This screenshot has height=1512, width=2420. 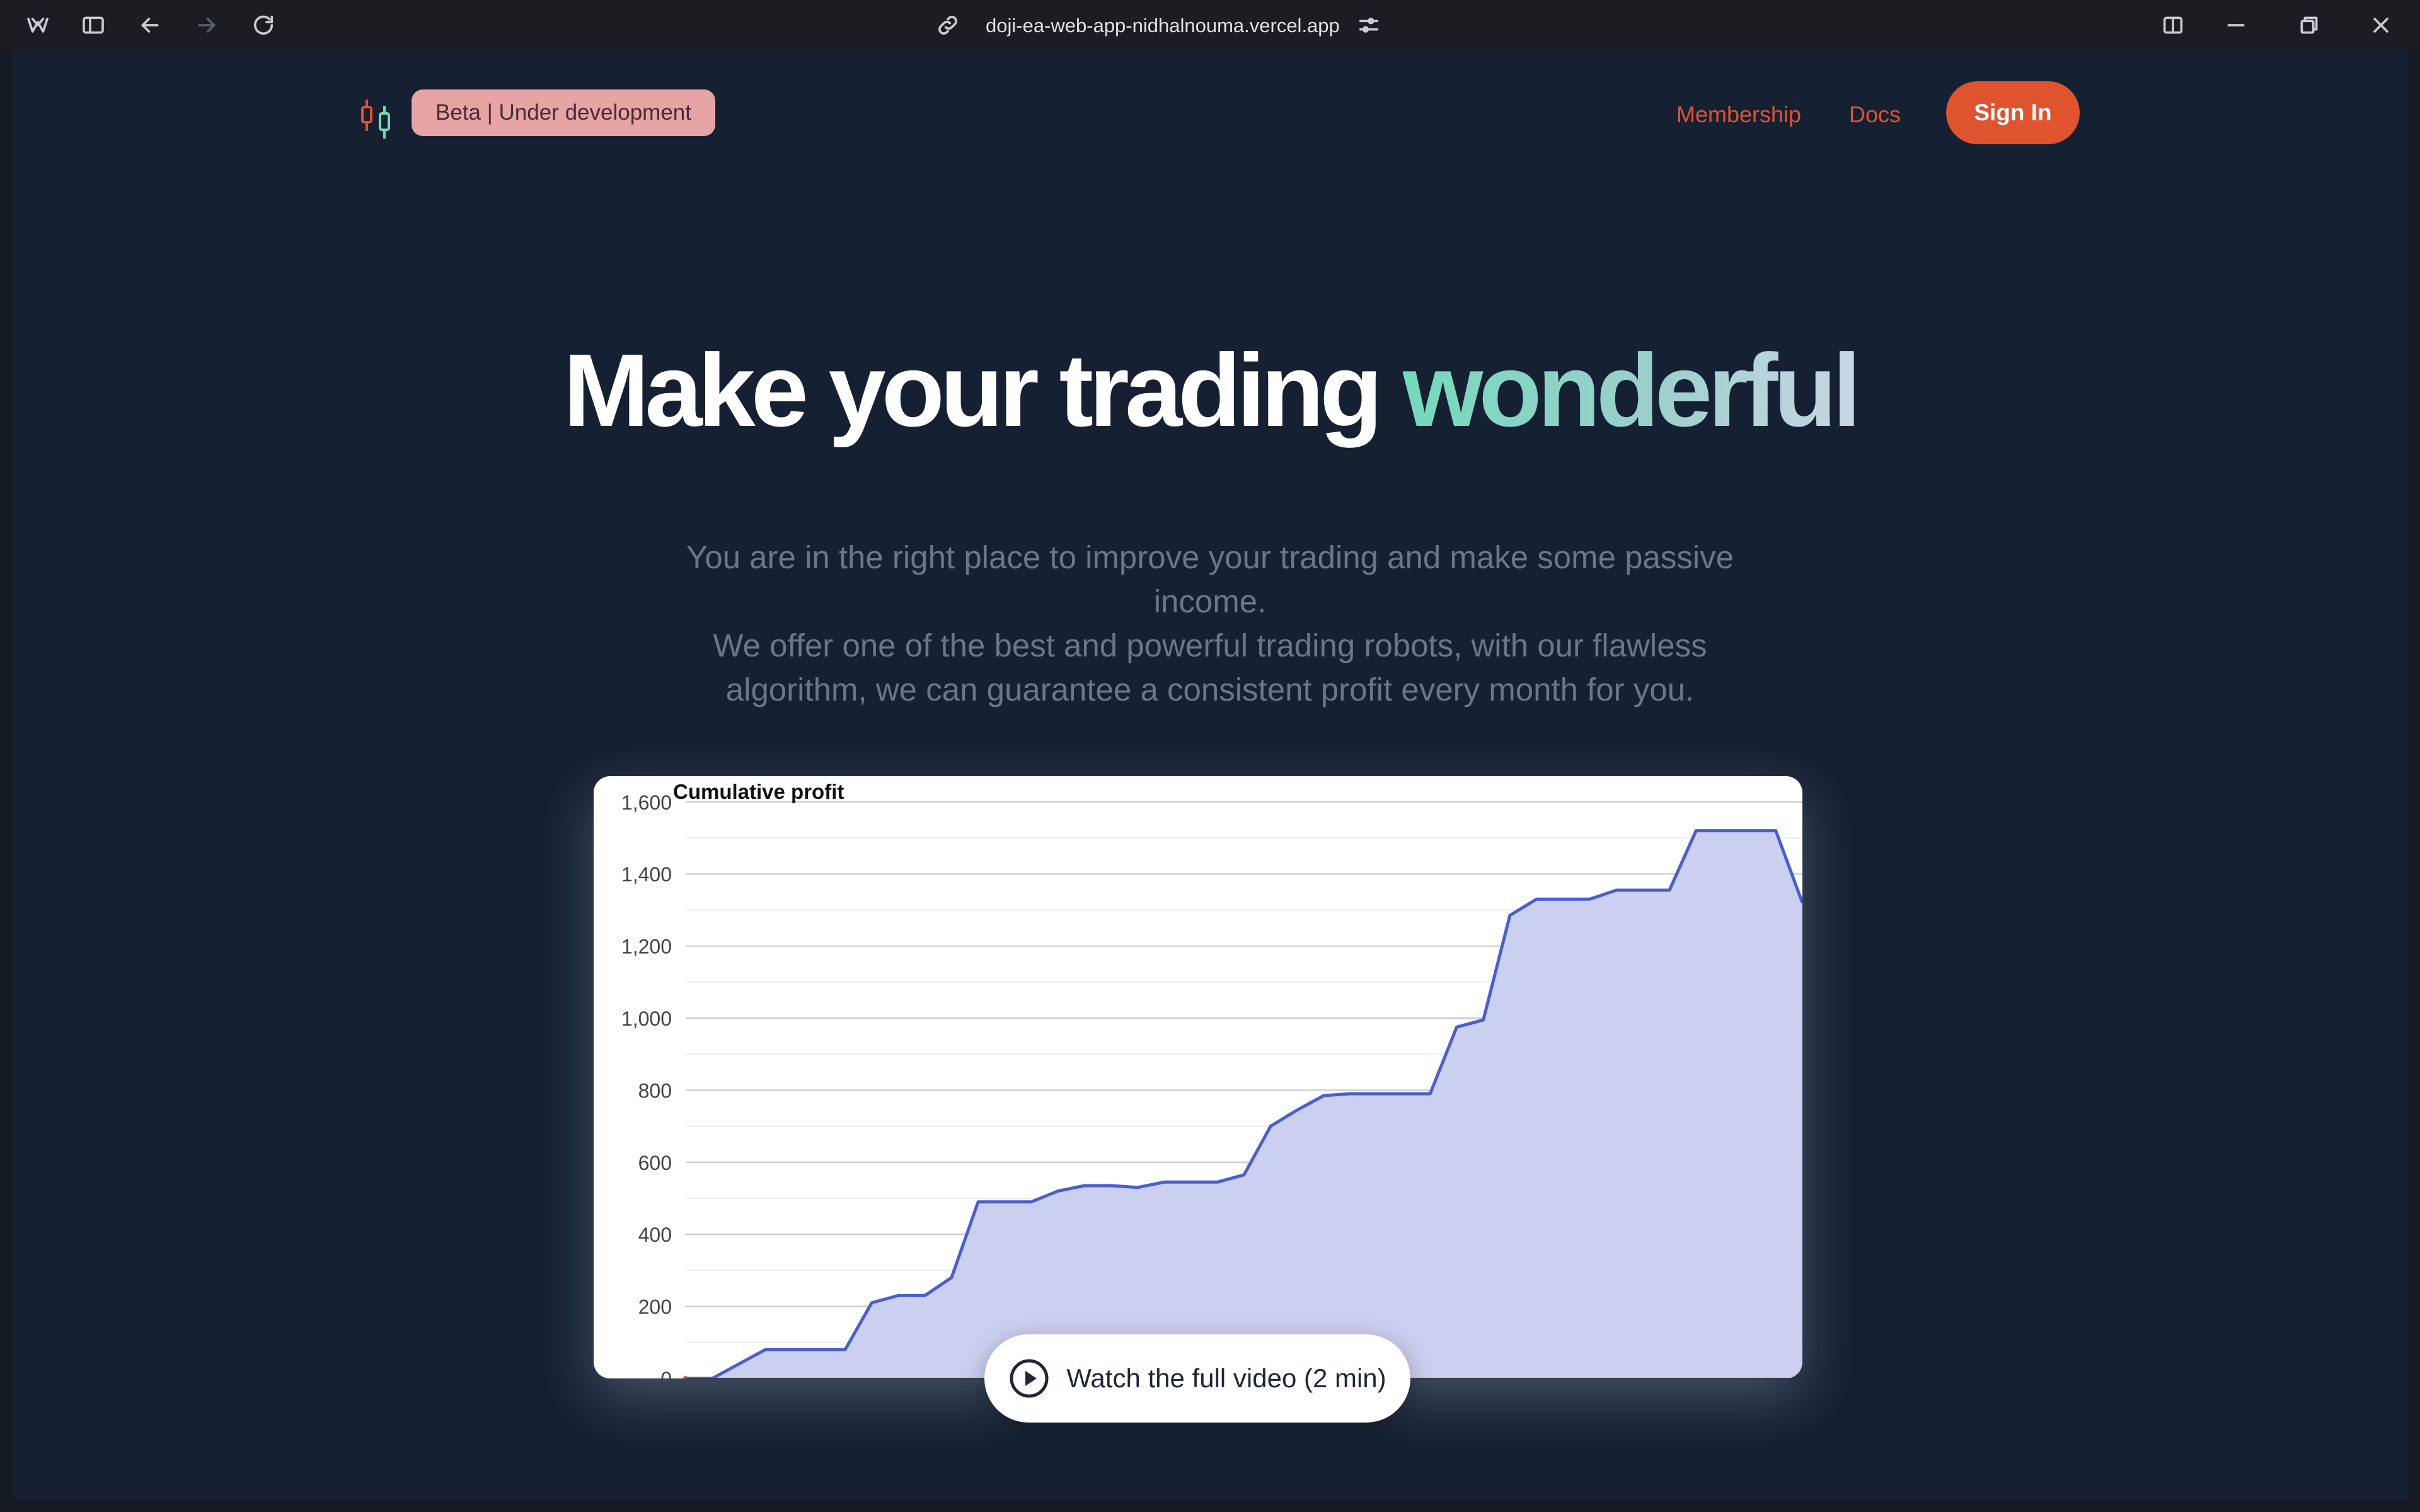 I want to click on back-icon, so click(x=150, y=25).